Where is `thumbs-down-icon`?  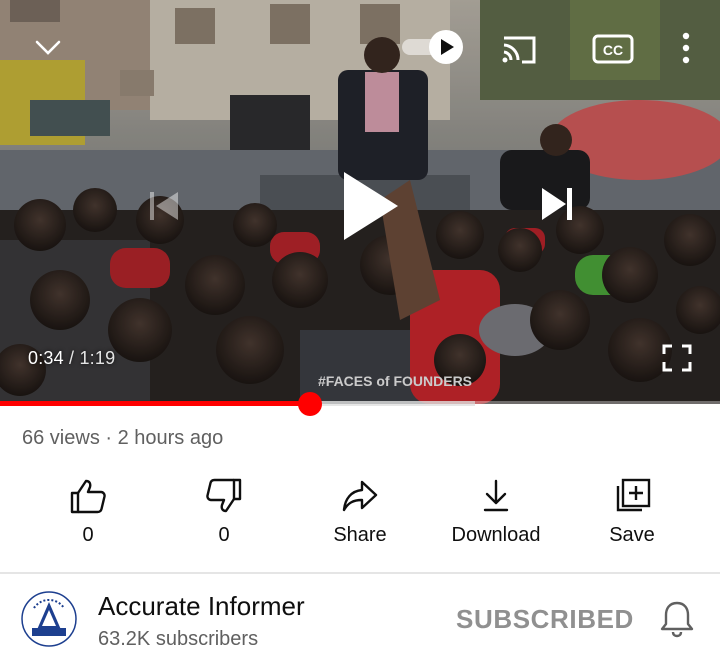
thumbs-down-icon is located at coordinates (224, 495).